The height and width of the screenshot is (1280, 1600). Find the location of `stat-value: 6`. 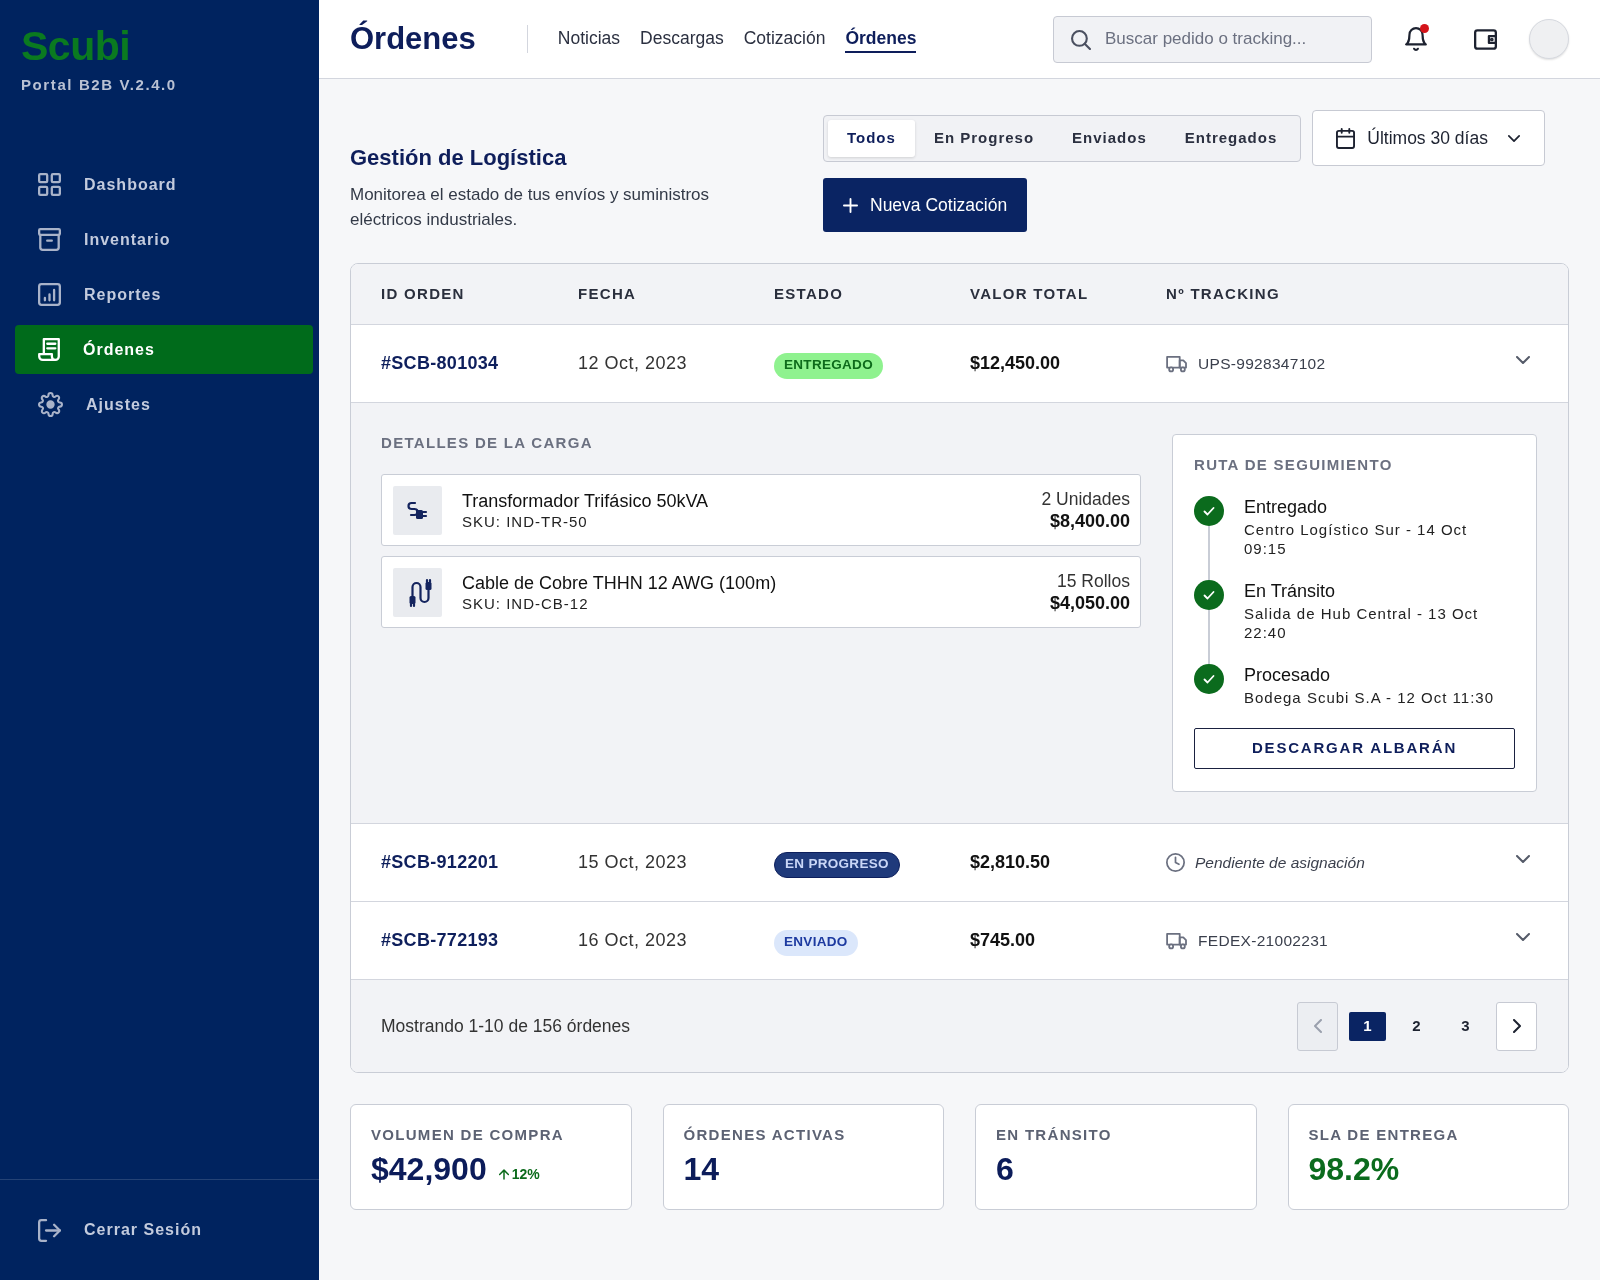

stat-value: 6 is located at coordinates (1005, 1169).